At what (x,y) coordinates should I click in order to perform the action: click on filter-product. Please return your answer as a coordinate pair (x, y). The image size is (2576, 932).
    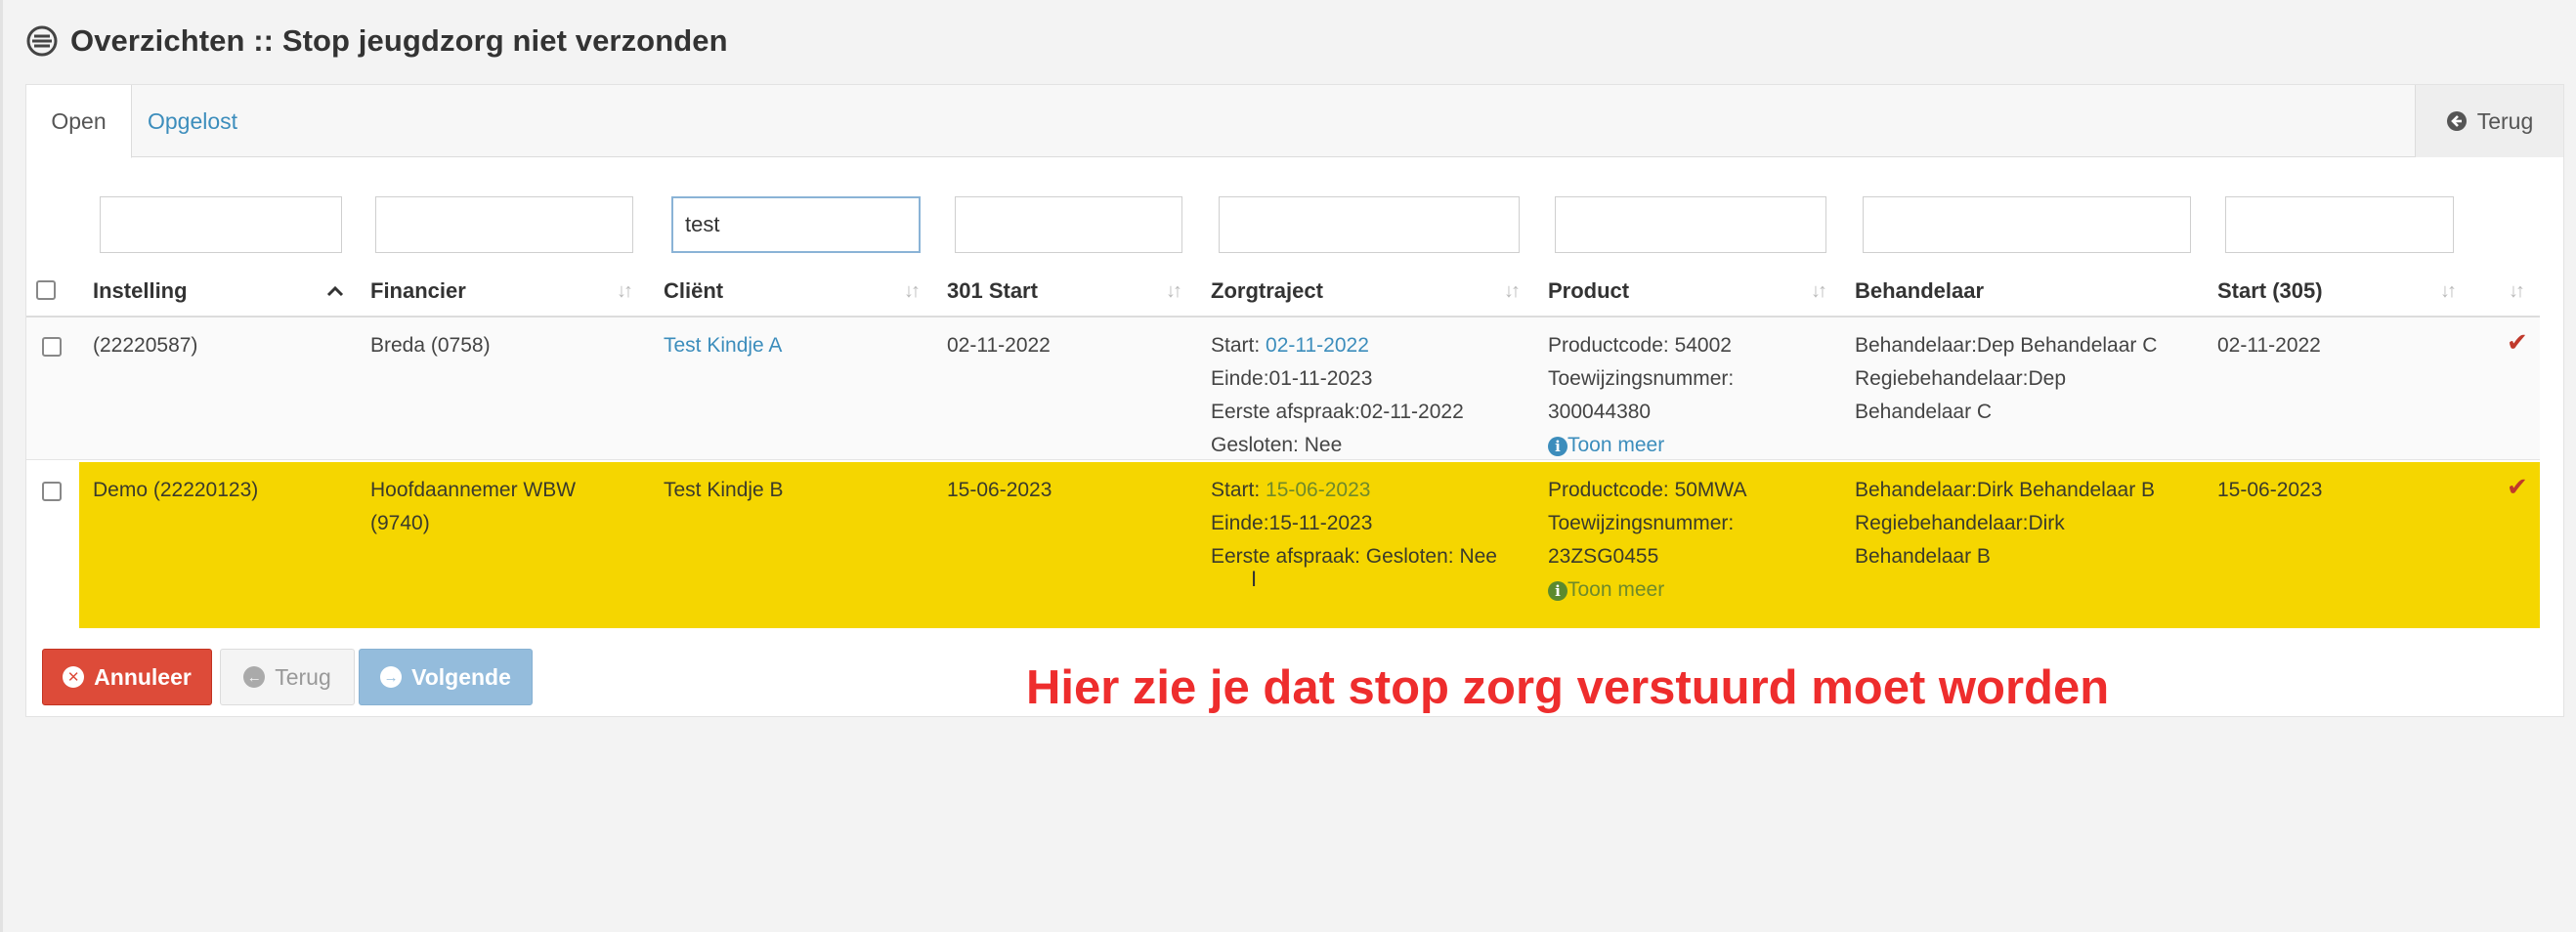
    Looking at the image, I should click on (1691, 224).